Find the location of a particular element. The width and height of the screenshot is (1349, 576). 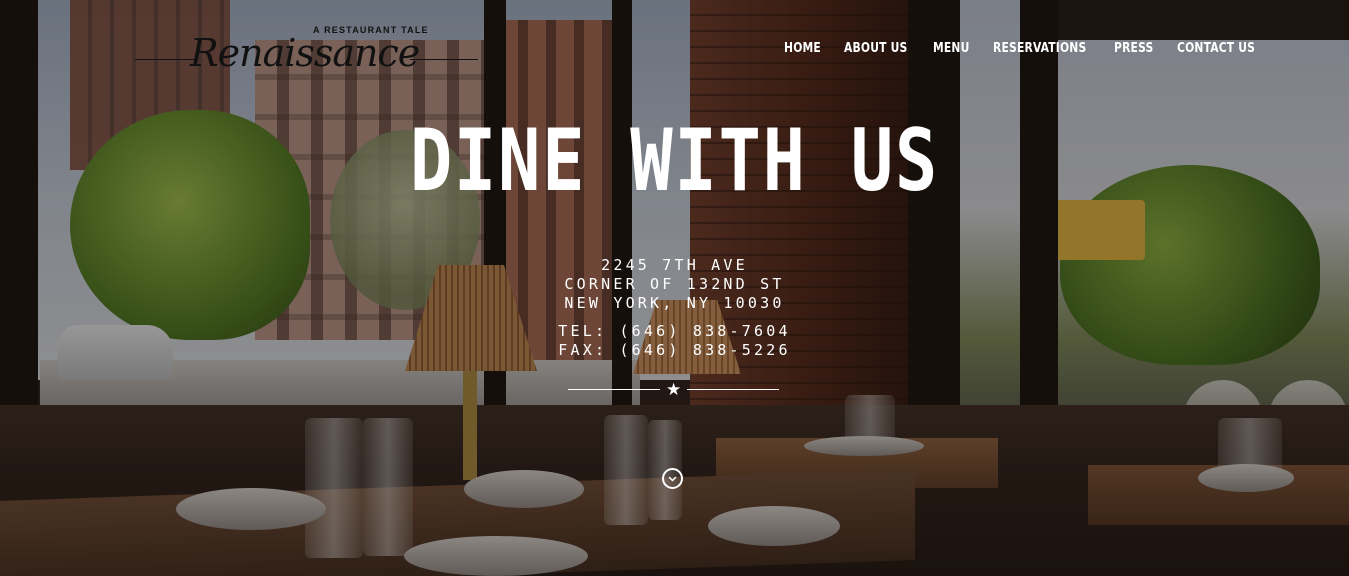

logo-rule-right is located at coordinates (444, 59).